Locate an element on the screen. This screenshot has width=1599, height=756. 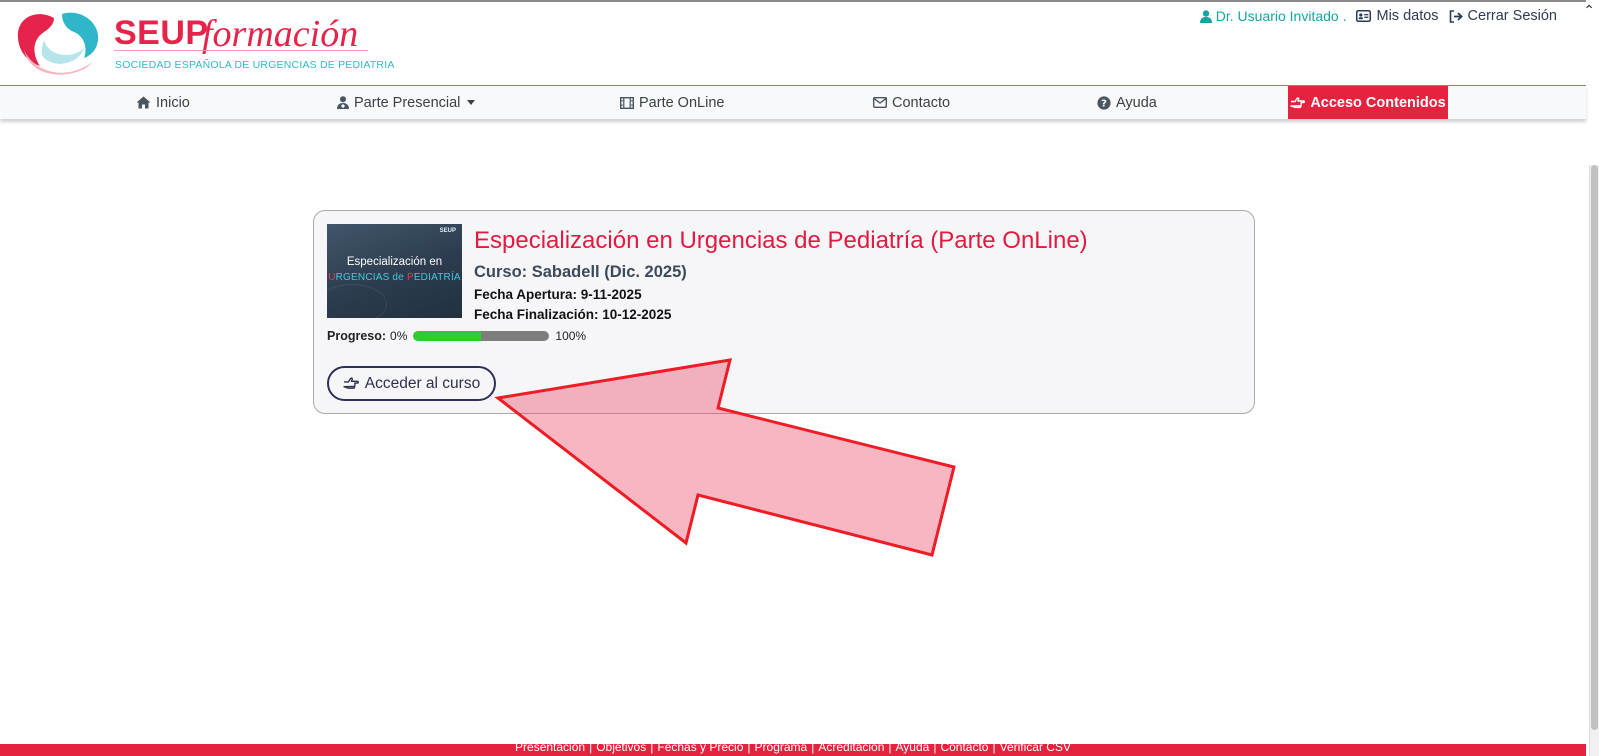
user-icon is located at coordinates (1205, 16).